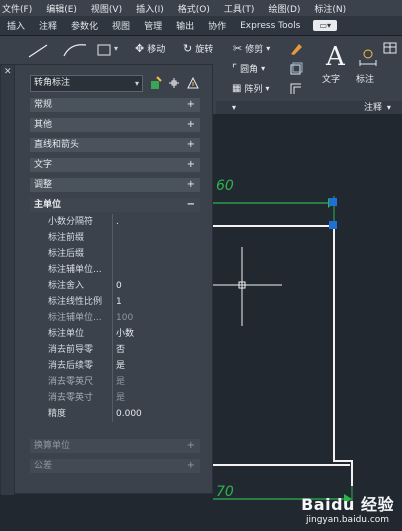 This screenshot has height=531, width=402. I want to click on select-objects-icon, so click(174, 83).